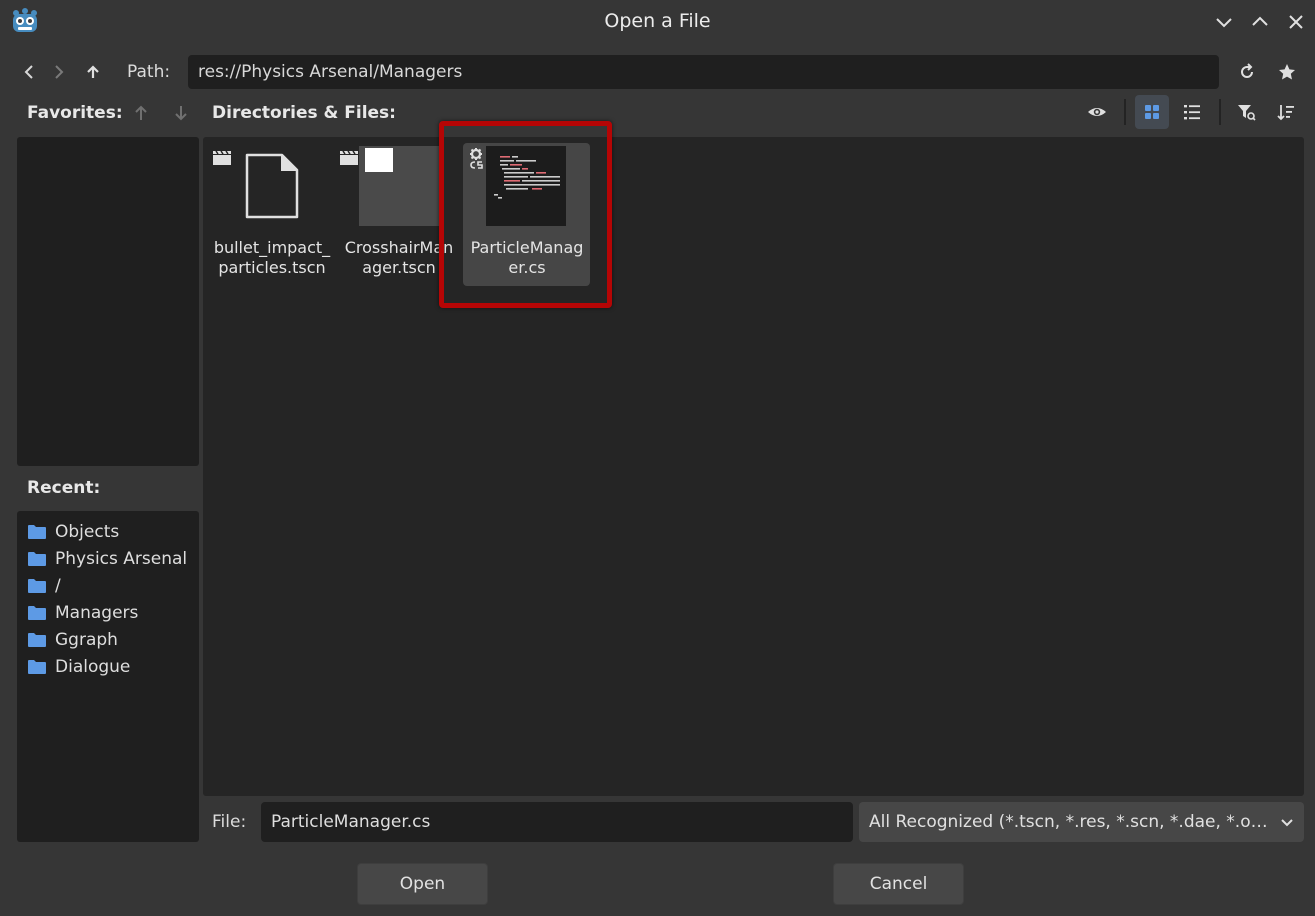 This screenshot has width=1315, height=916. I want to click on grid-icon, so click(1152, 112).